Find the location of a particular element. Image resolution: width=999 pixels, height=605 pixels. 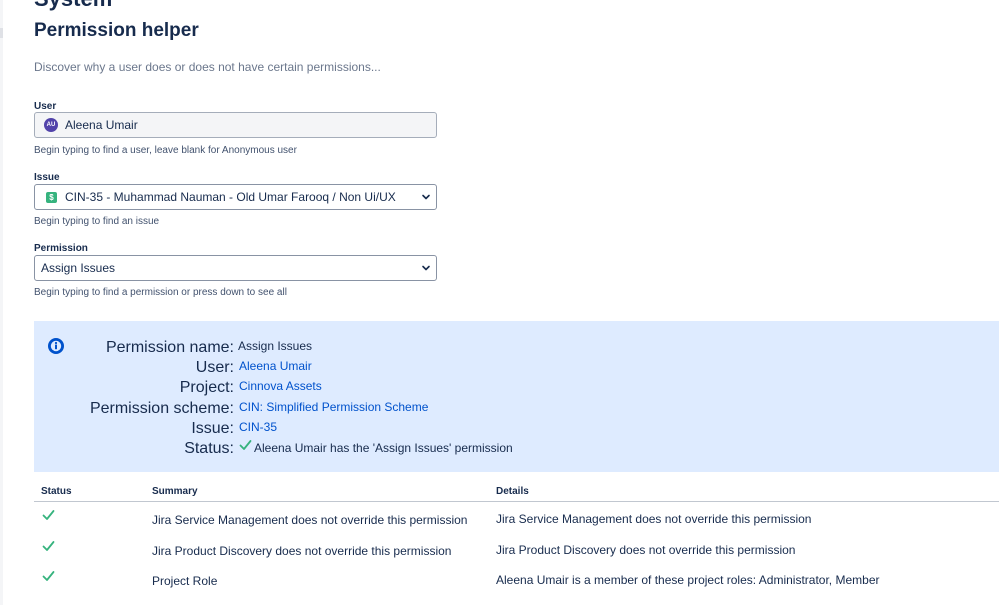

column-header-summary: Summary is located at coordinates (175, 491).